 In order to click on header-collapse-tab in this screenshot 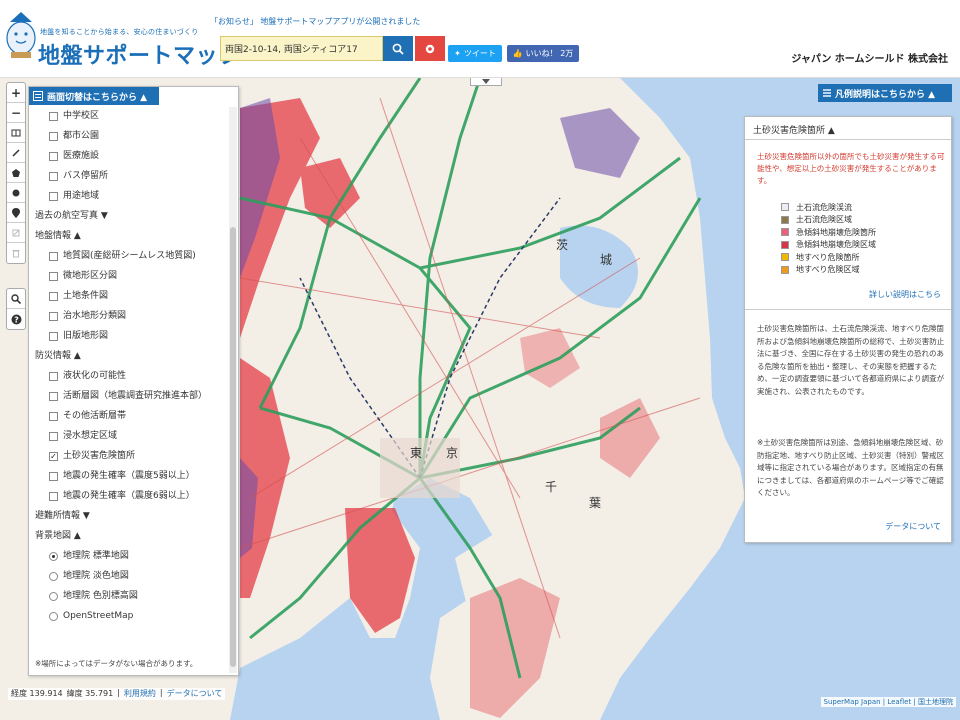, I will do `click(486, 82)`.